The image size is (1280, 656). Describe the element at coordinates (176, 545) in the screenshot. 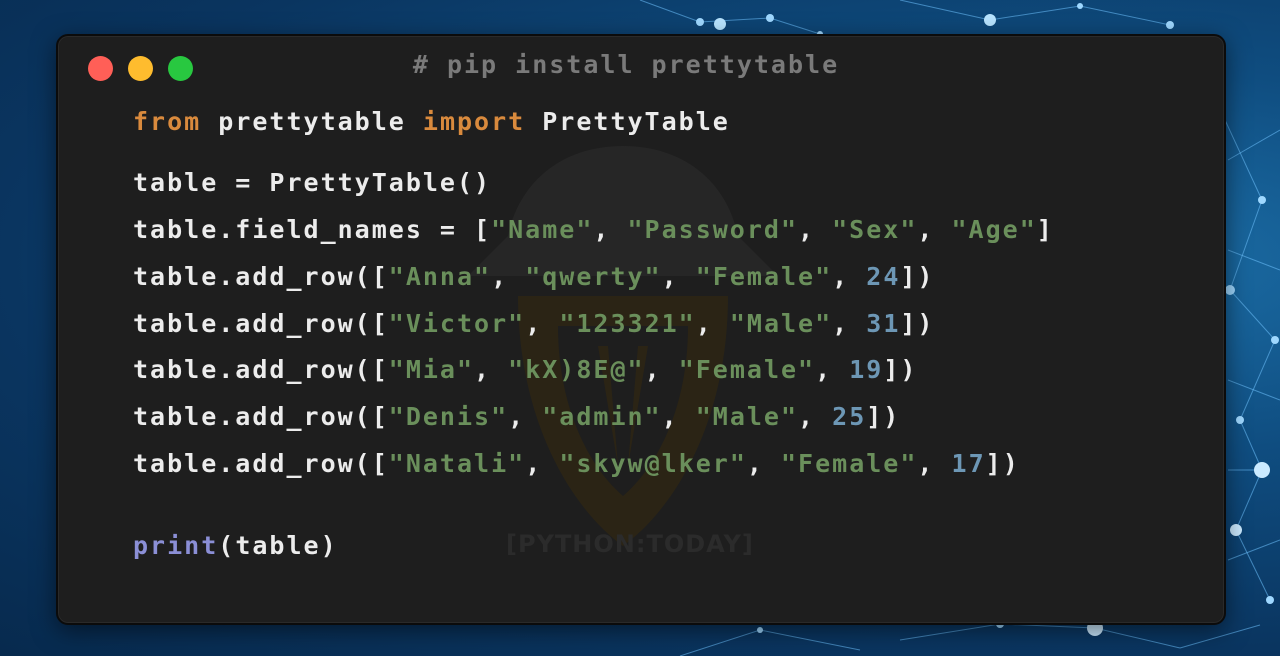

I see `builtin-print: print` at that location.